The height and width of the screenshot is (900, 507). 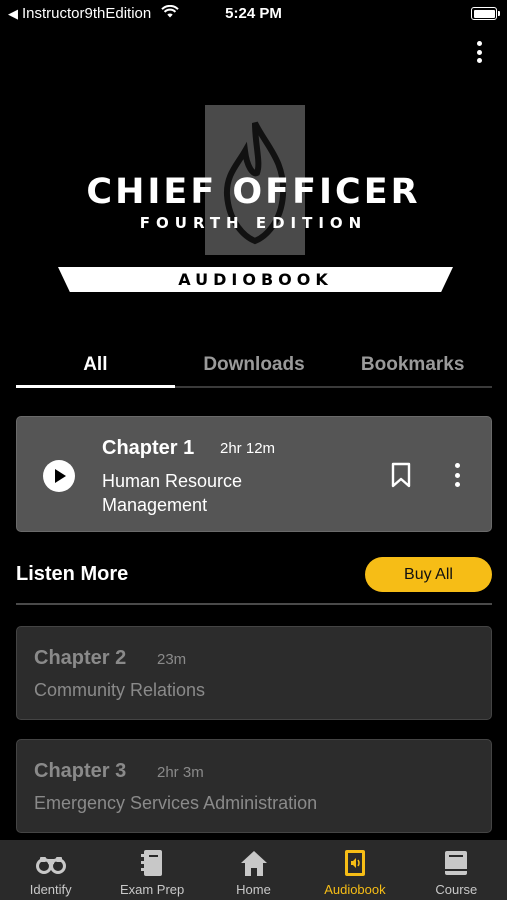 I want to click on bookmark-icon, so click(x=401, y=475).